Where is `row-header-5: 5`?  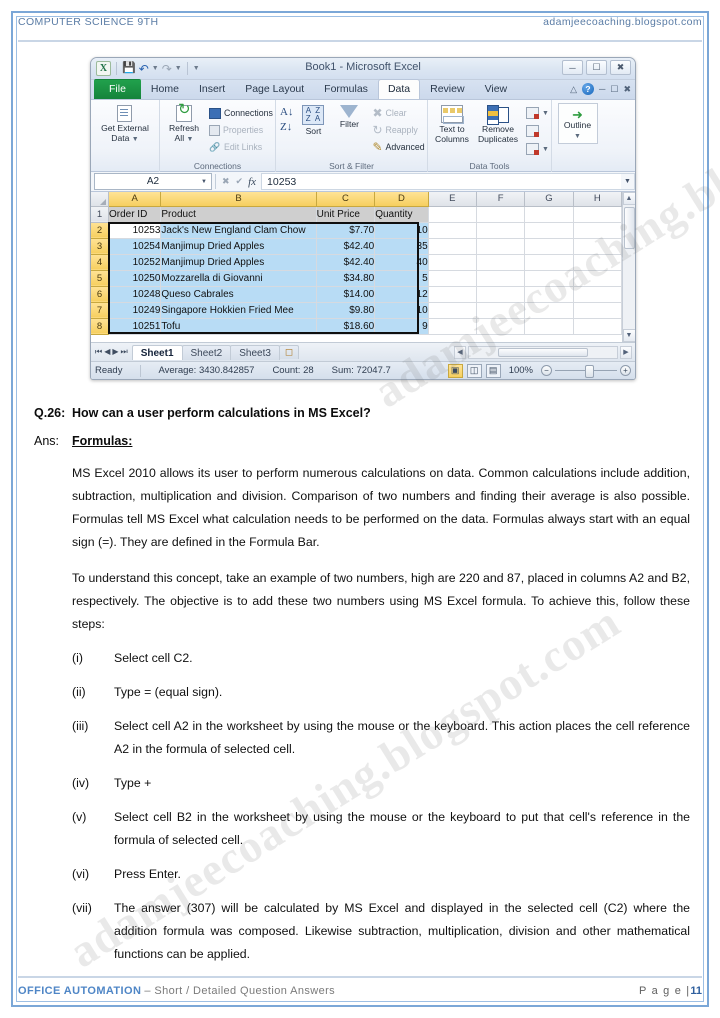
row-header-5: 5 is located at coordinates (100, 278).